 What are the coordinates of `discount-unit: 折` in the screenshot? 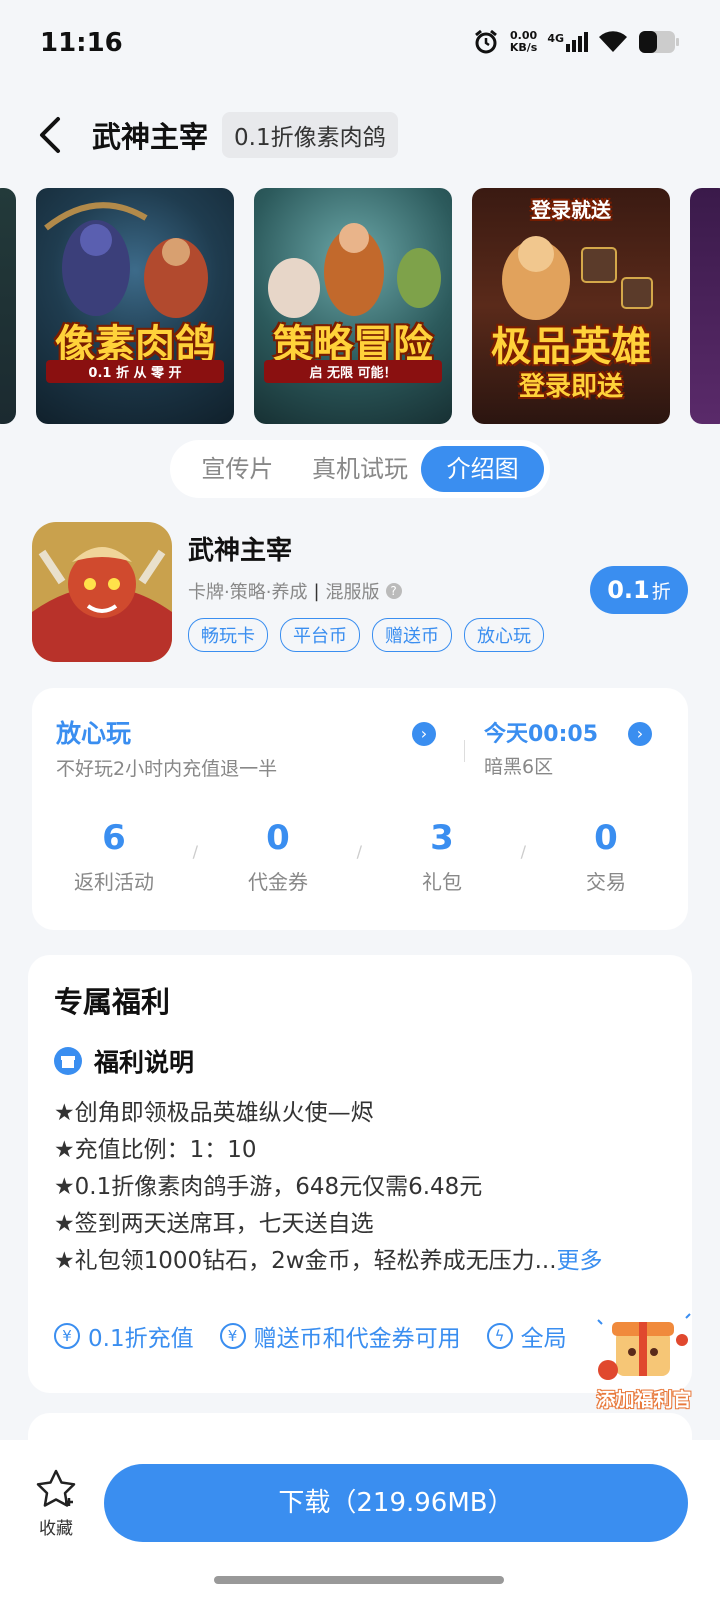 It's located at (661, 591).